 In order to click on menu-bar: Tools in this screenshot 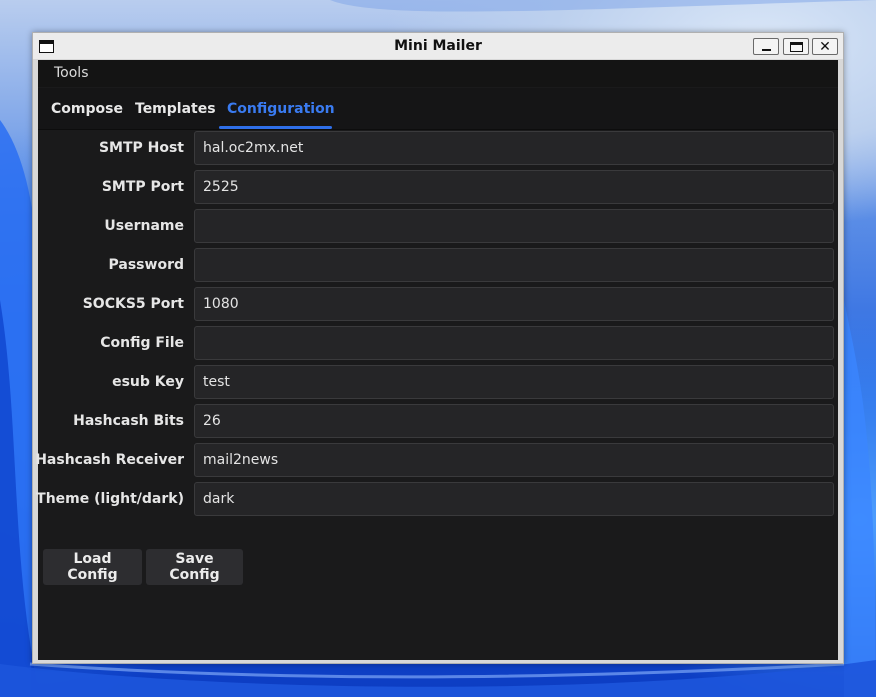, I will do `click(438, 73)`.